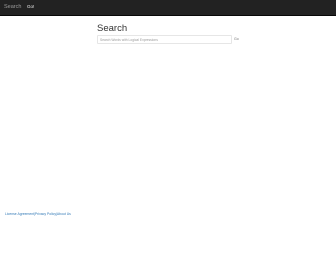 The image size is (336, 280). I want to click on about-us-link: About Us, so click(64, 214).